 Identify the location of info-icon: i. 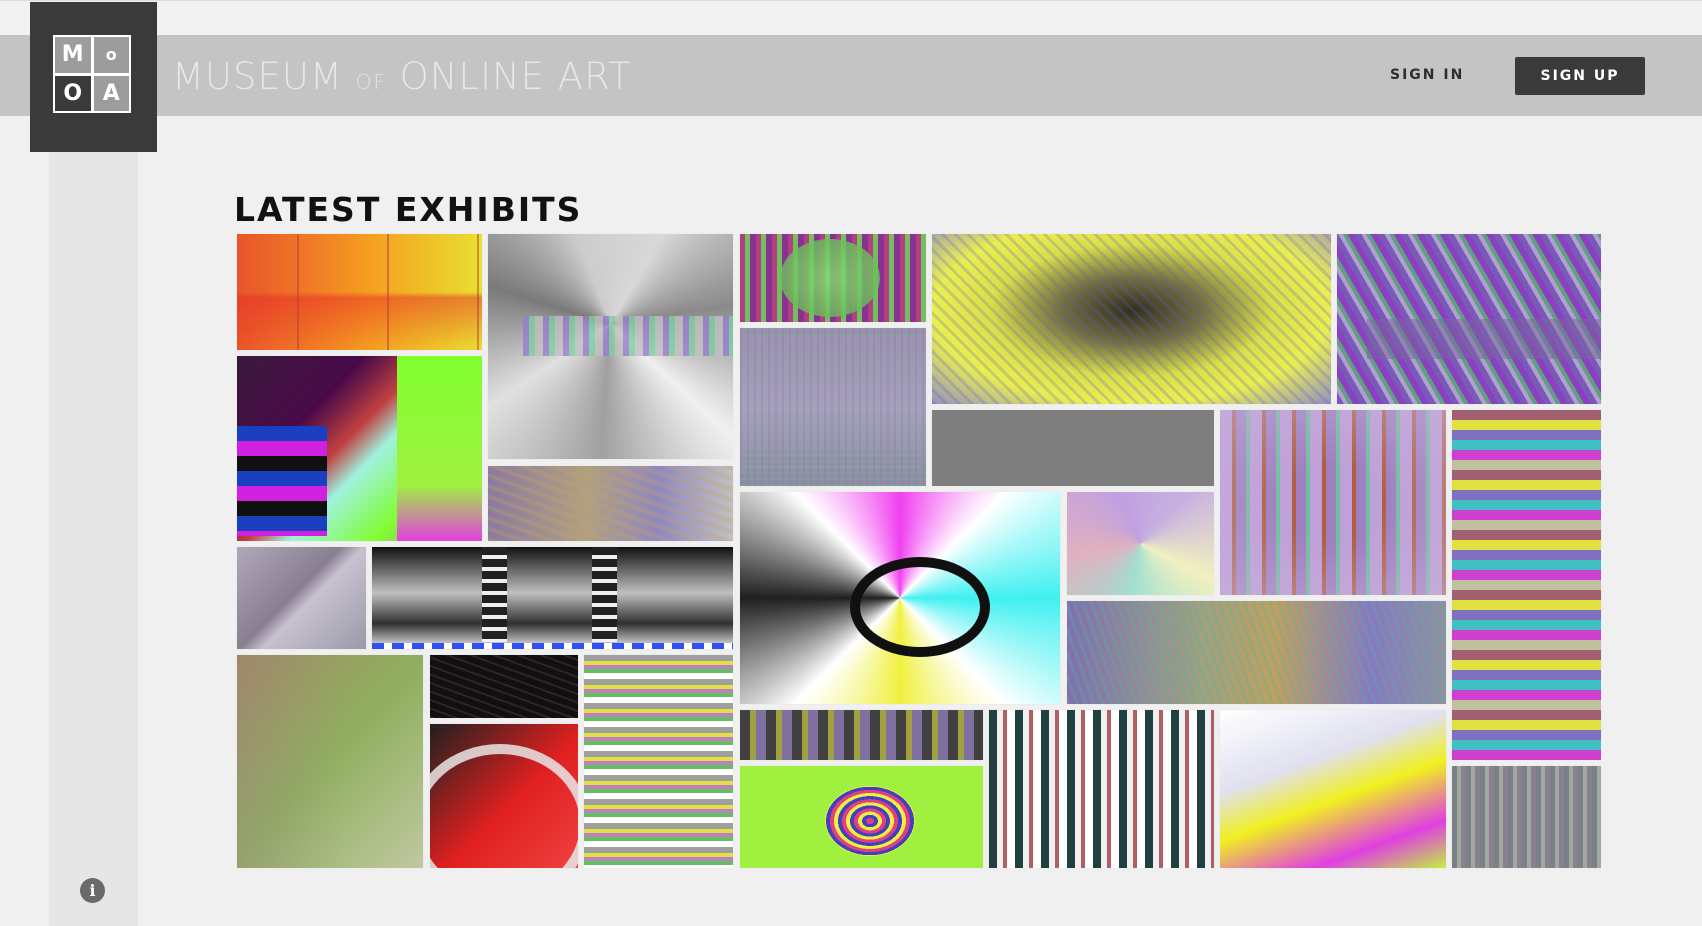
(92, 890).